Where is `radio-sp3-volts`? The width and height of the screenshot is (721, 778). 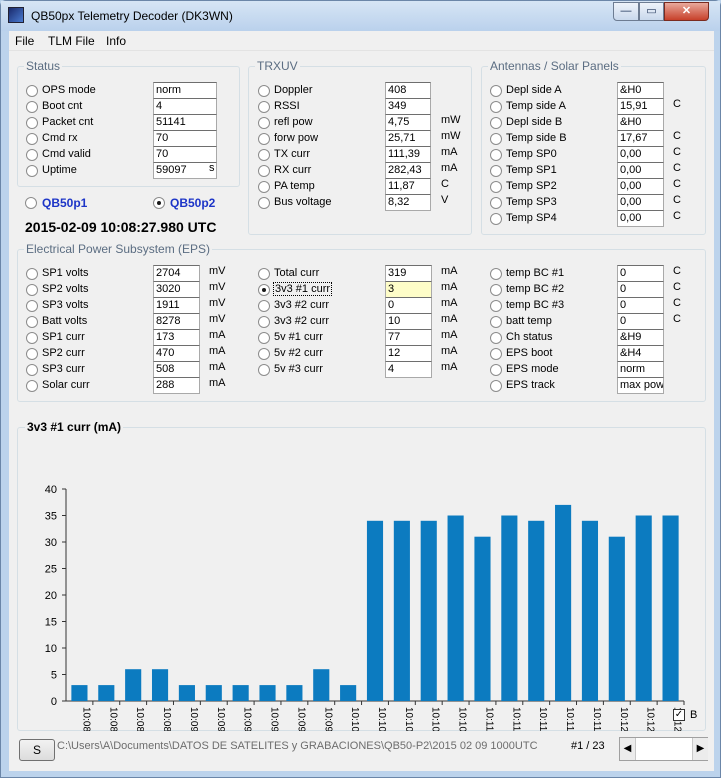
radio-sp3-volts is located at coordinates (32, 306).